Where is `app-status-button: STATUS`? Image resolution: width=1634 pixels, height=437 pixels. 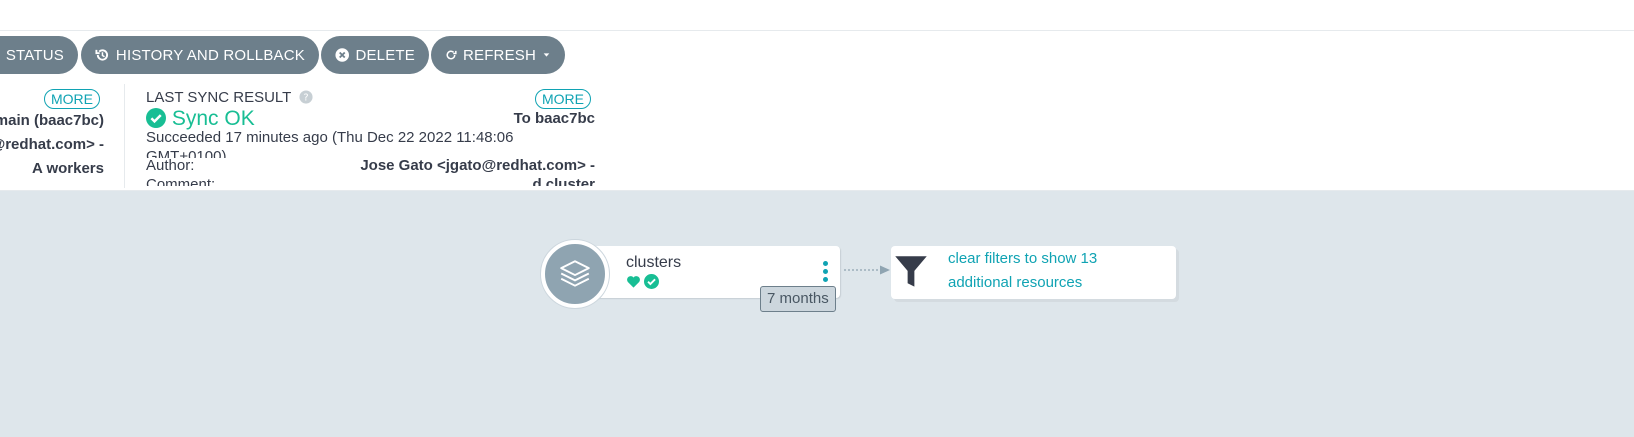 app-status-button: STATUS is located at coordinates (39, 55).